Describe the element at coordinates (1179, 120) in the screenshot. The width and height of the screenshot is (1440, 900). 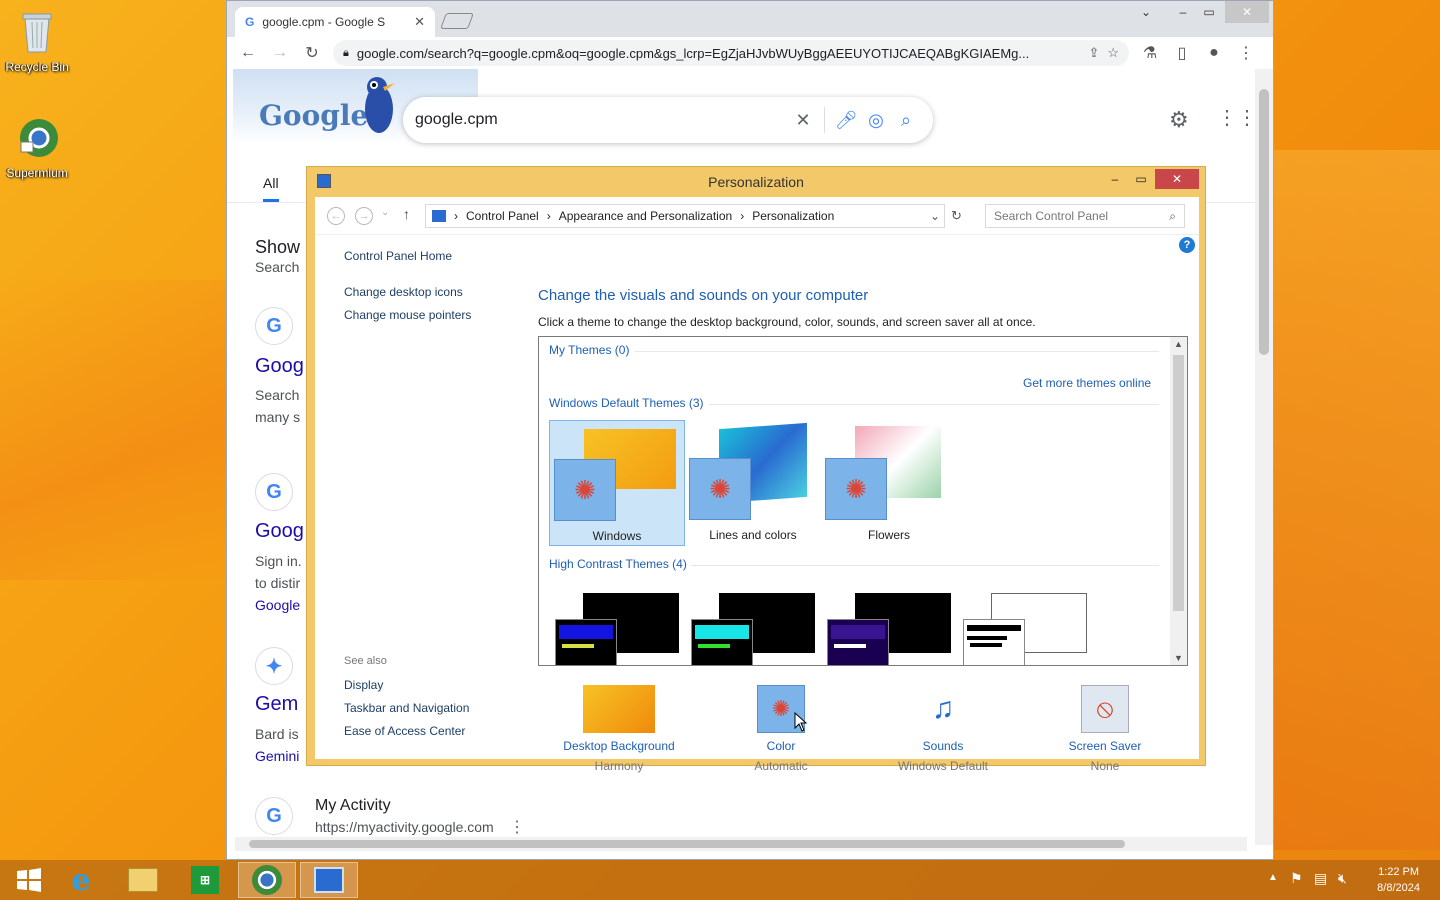
I see `settings-gear-icon: ⚙` at that location.